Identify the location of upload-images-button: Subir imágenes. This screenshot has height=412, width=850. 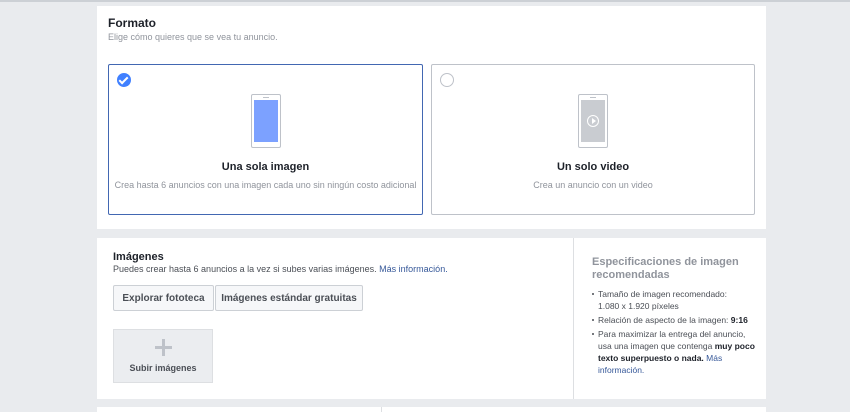
(163, 356).